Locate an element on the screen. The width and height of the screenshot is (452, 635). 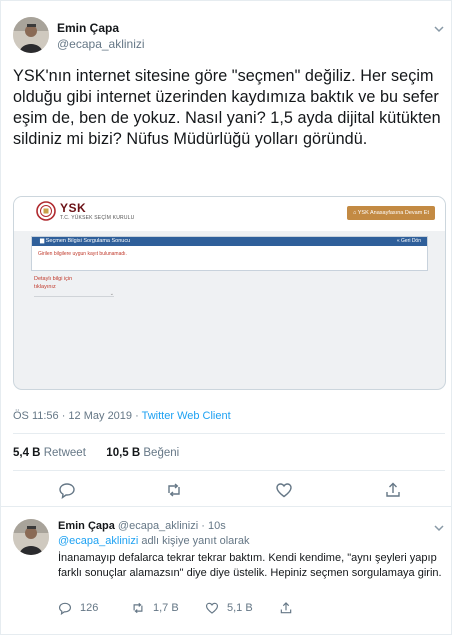
retweets-stat: 5,4 B Retweet is located at coordinates (49, 453).